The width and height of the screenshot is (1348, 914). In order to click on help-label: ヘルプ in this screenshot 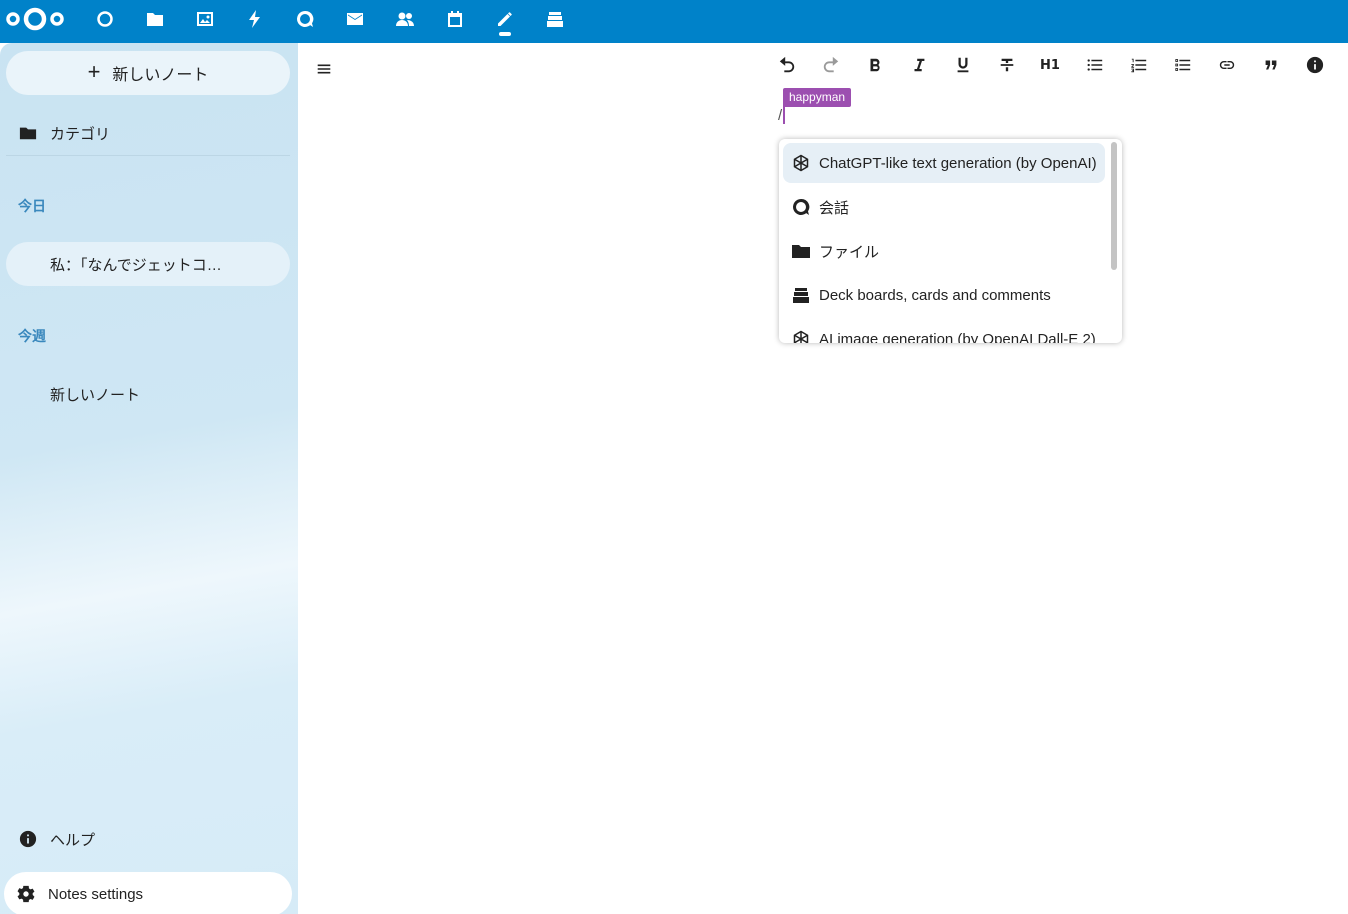, I will do `click(73, 840)`.